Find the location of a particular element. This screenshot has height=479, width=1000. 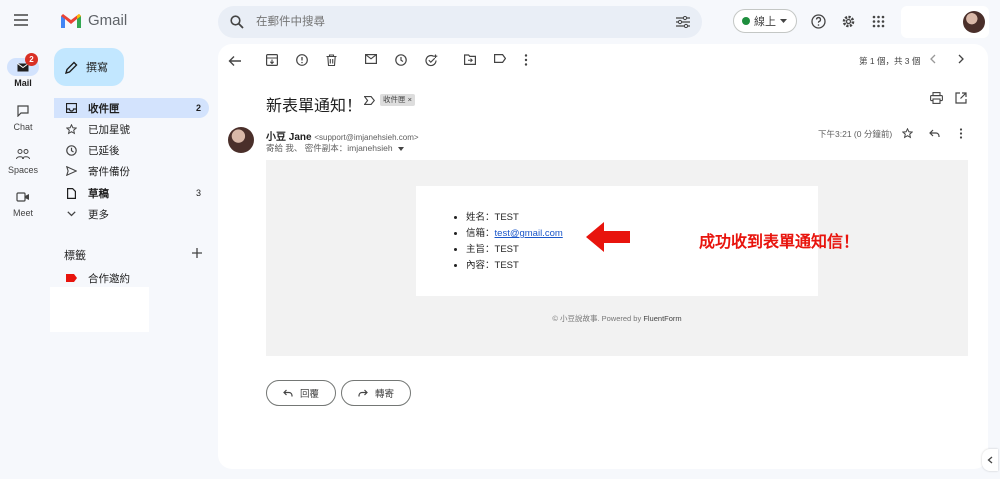

nav-sent-label: 寄件備份 is located at coordinates (109, 171).